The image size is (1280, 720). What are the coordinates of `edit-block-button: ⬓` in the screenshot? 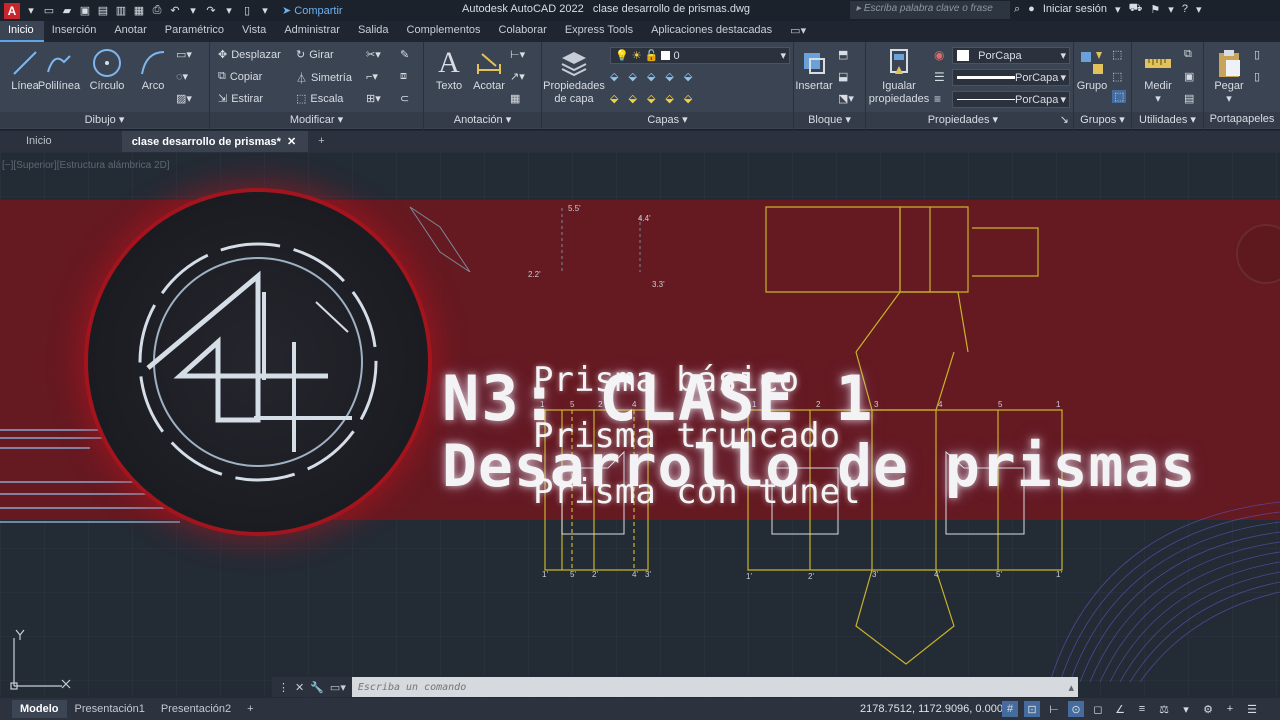 It's located at (843, 76).